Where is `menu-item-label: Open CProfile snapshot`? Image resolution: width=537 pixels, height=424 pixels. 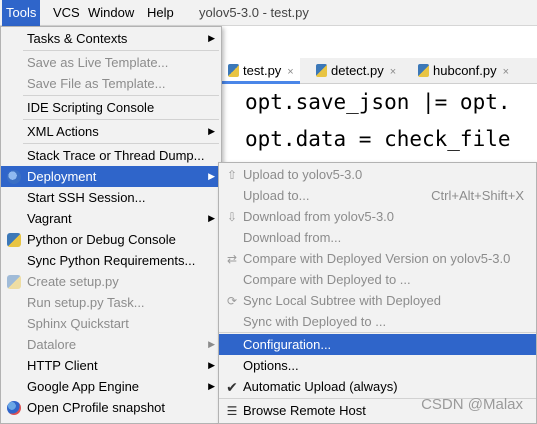 menu-item-label: Open CProfile snapshot is located at coordinates (96, 407).